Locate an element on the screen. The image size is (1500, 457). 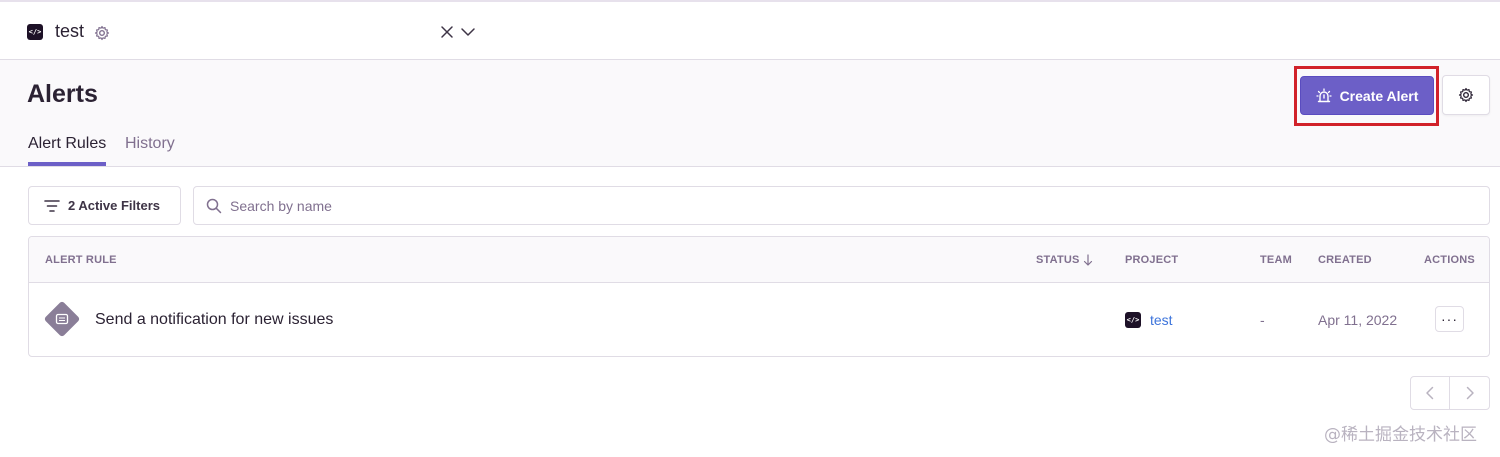
column-header-status: STATUS is located at coordinates (1064, 260).